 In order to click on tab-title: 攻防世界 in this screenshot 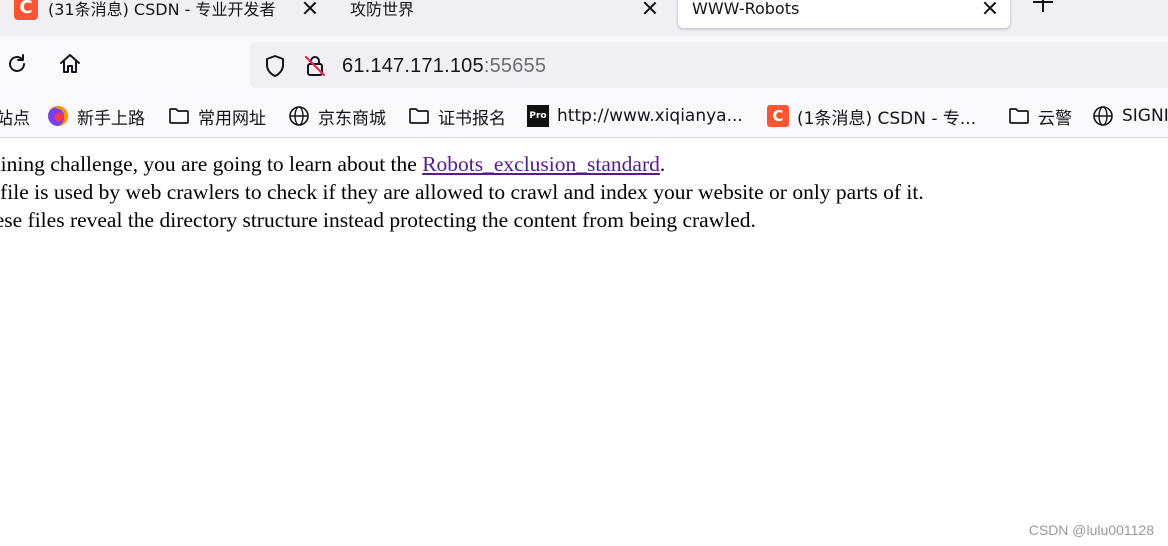, I will do `click(382, 9)`.